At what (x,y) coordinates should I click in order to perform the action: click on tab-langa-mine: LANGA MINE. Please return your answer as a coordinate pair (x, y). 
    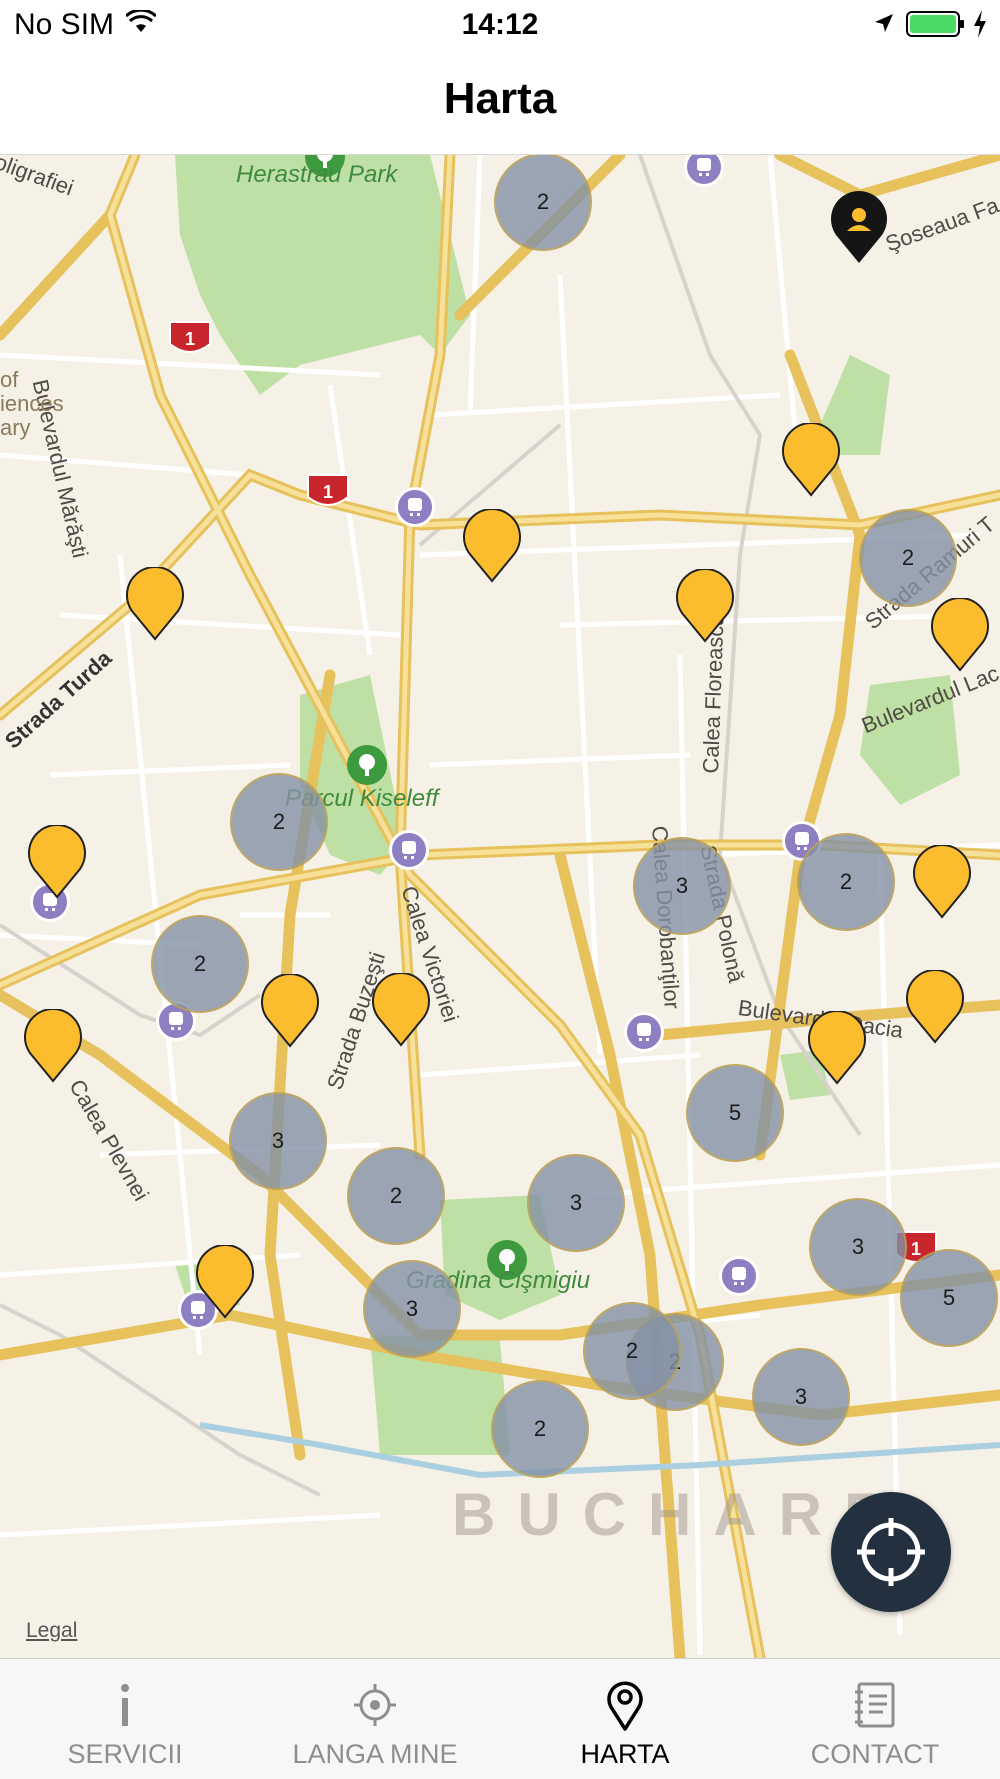
    Looking at the image, I should click on (375, 1719).